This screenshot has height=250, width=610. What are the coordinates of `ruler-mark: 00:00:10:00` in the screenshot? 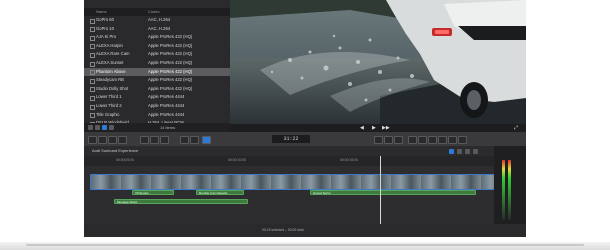 It's located at (237, 160).